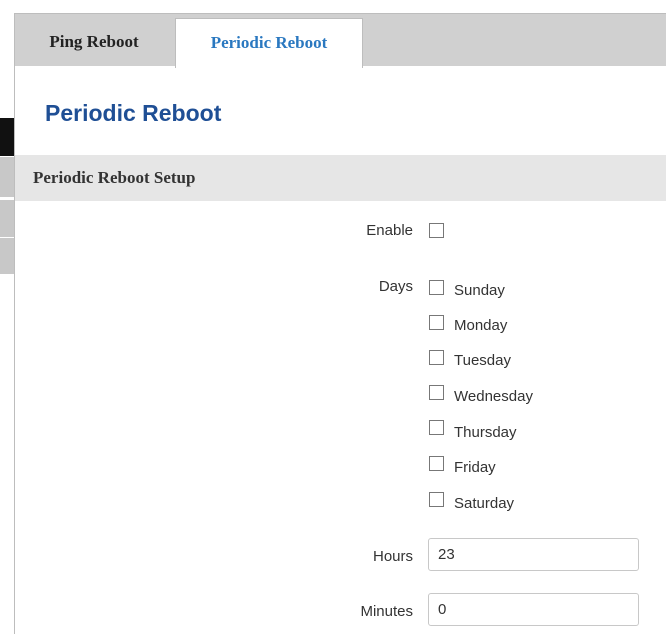 This screenshot has height=634, width=666. What do you see at coordinates (479, 290) in the screenshot?
I see `sunday-label: Sunday` at bounding box center [479, 290].